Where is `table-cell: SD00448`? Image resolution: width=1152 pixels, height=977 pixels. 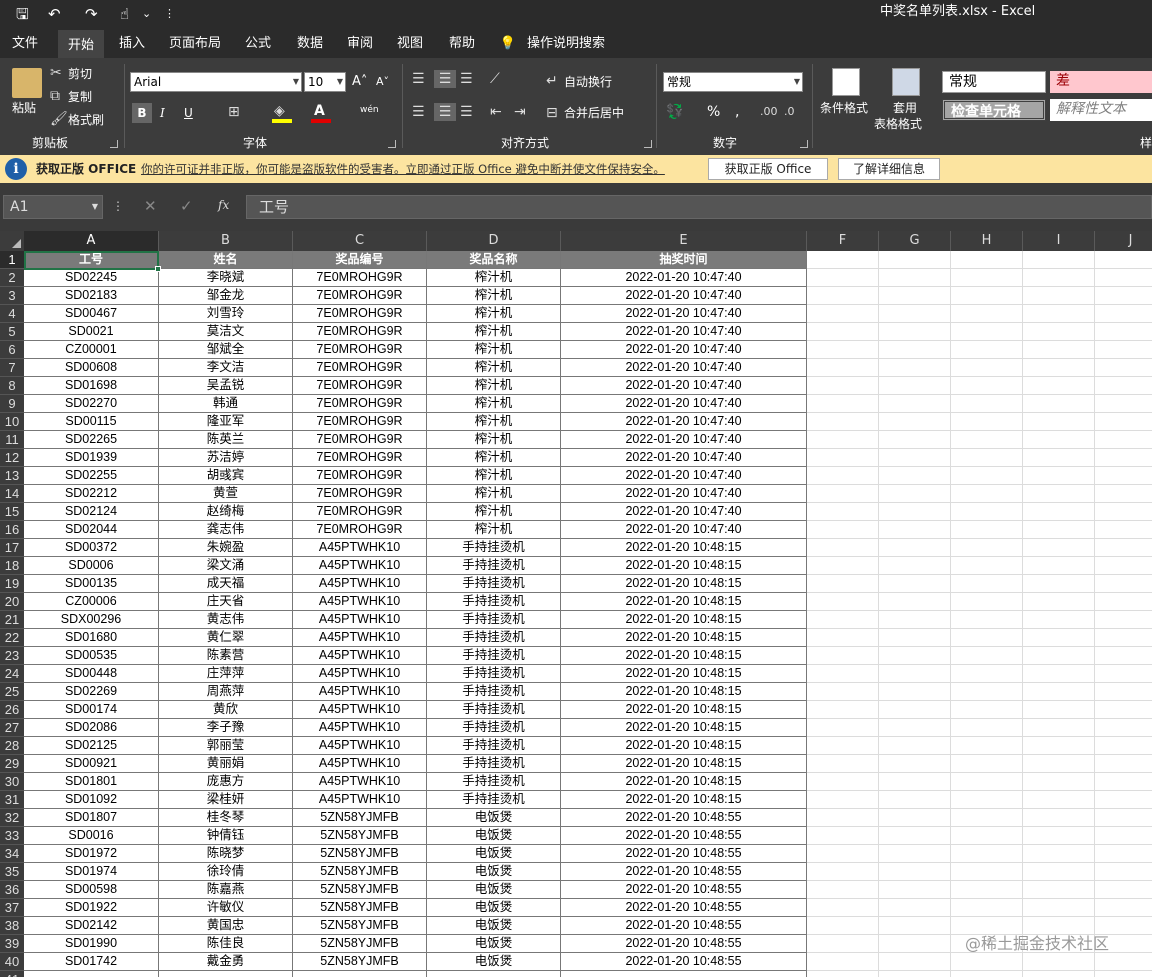 table-cell: SD00448 is located at coordinates (91, 674).